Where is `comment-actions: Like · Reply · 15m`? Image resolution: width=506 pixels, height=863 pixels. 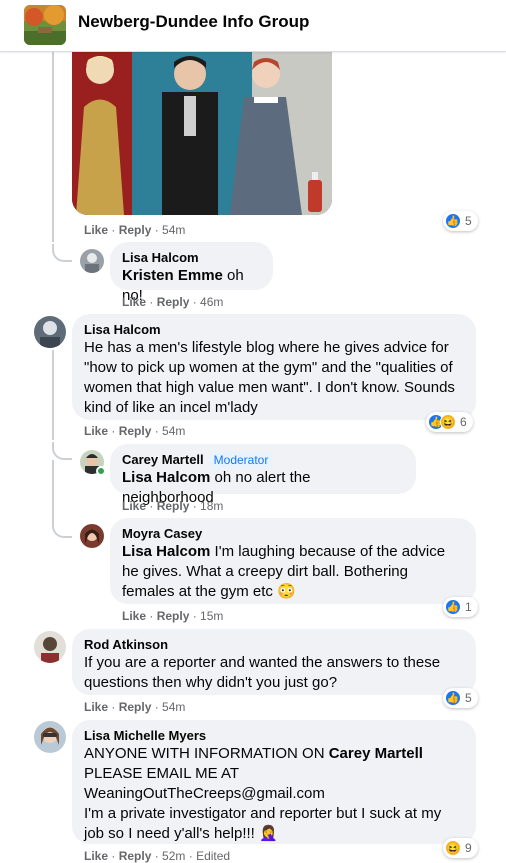 comment-actions: Like · Reply · 15m is located at coordinates (173, 616).